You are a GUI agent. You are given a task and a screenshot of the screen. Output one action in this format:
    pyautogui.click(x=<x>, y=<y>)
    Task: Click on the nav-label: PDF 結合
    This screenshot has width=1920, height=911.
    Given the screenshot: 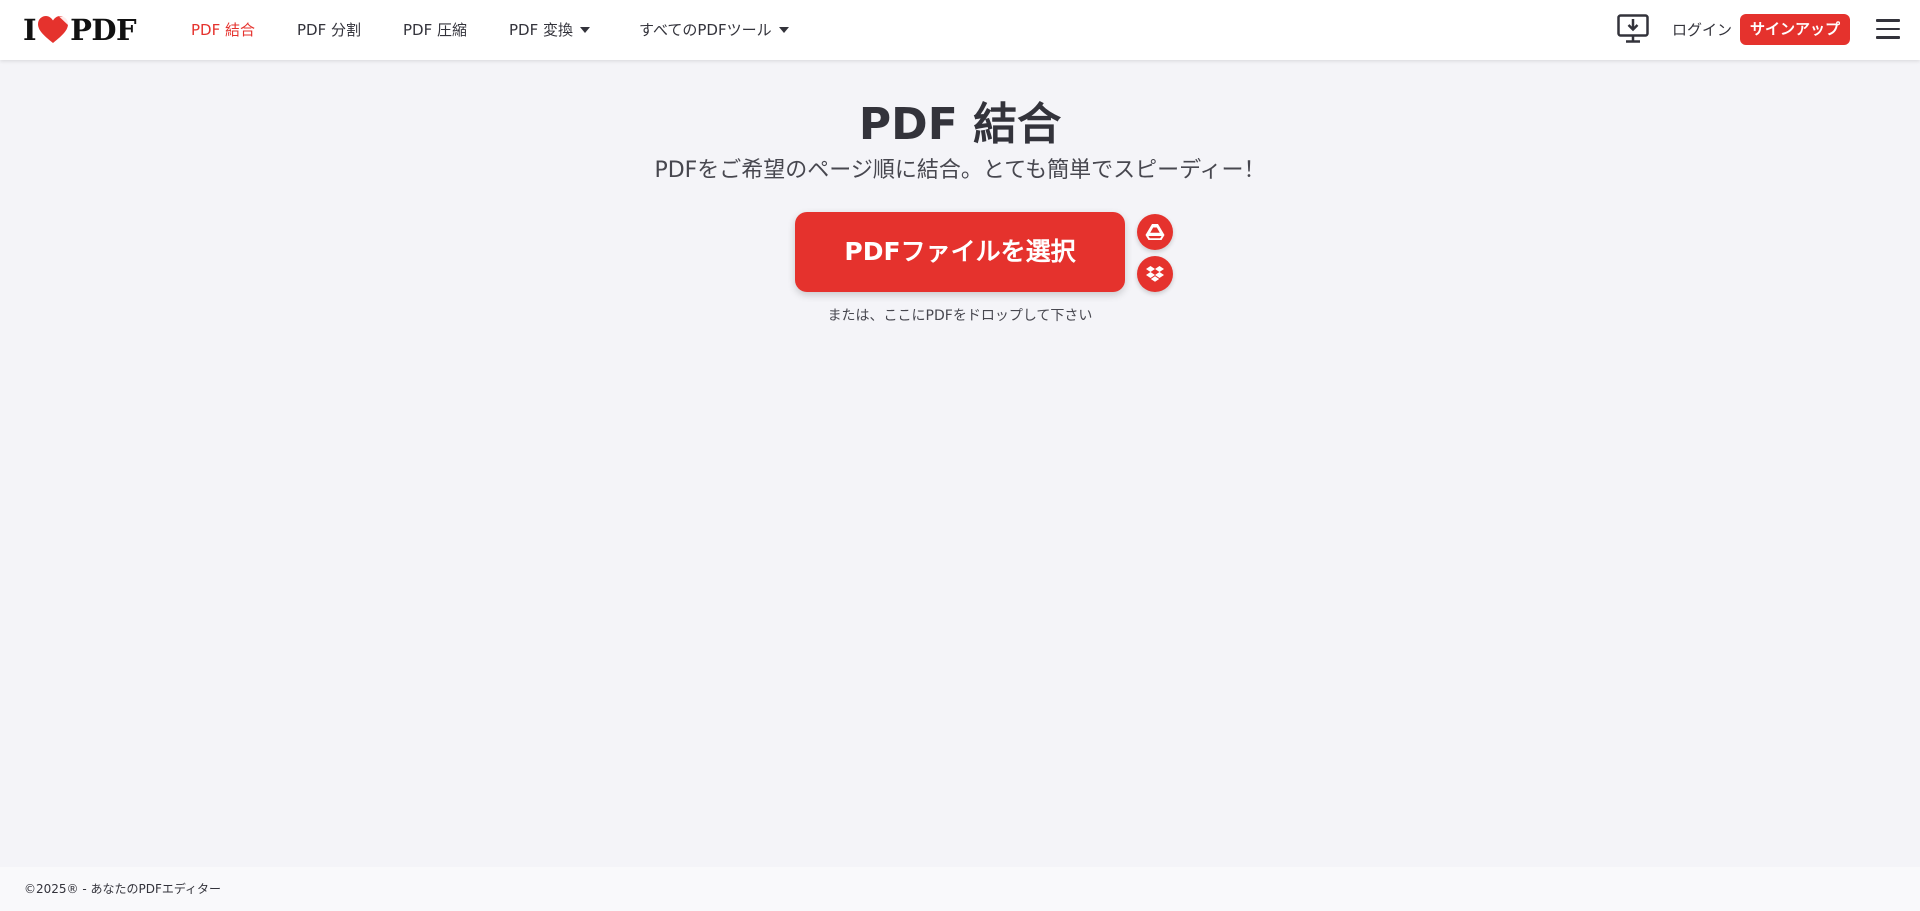 What is the action you would take?
    pyautogui.click(x=223, y=30)
    